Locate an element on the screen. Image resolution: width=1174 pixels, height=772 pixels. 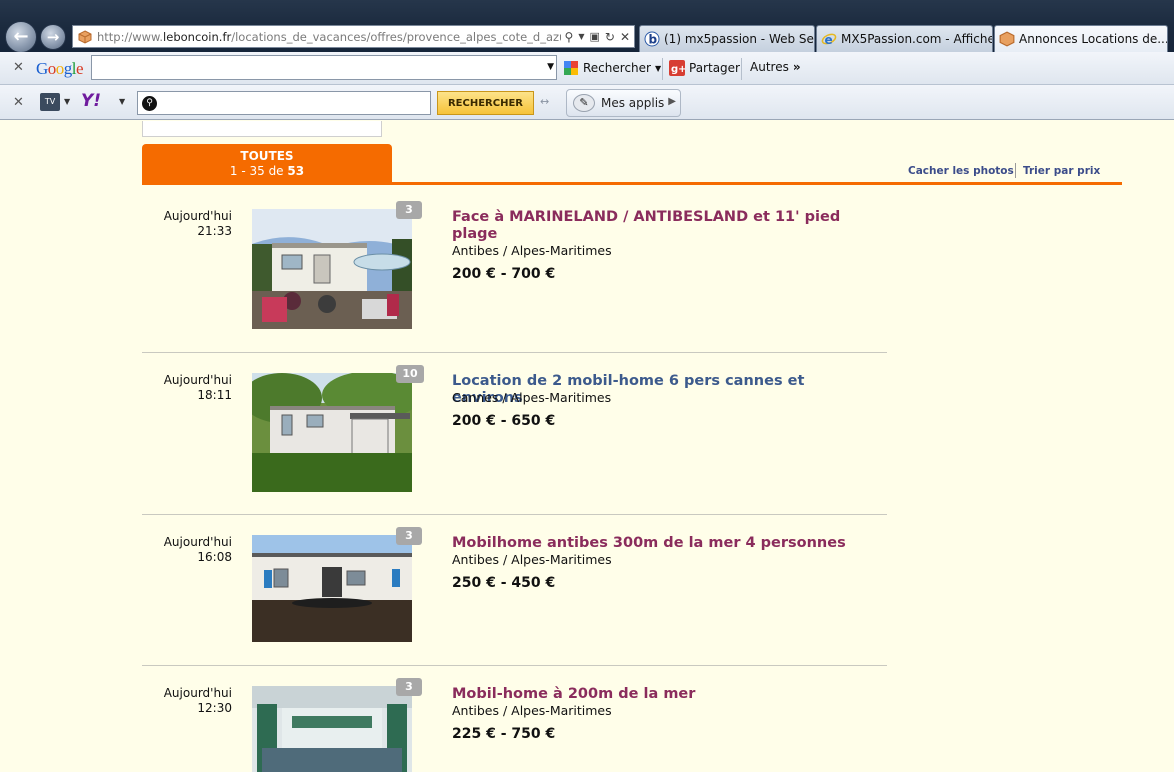
stop-icon: ✕ is located at coordinates (625, 37).